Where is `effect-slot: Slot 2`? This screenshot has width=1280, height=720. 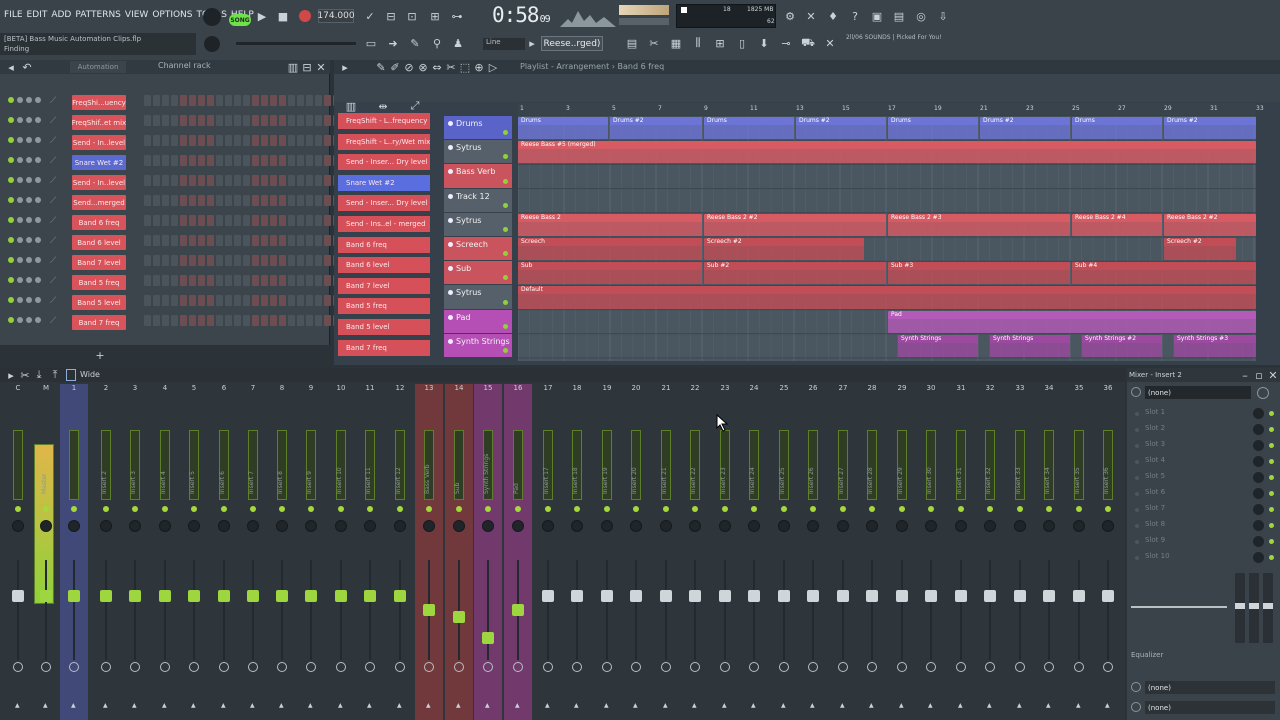 effect-slot: Slot 2 is located at coordinates (1207, 431).